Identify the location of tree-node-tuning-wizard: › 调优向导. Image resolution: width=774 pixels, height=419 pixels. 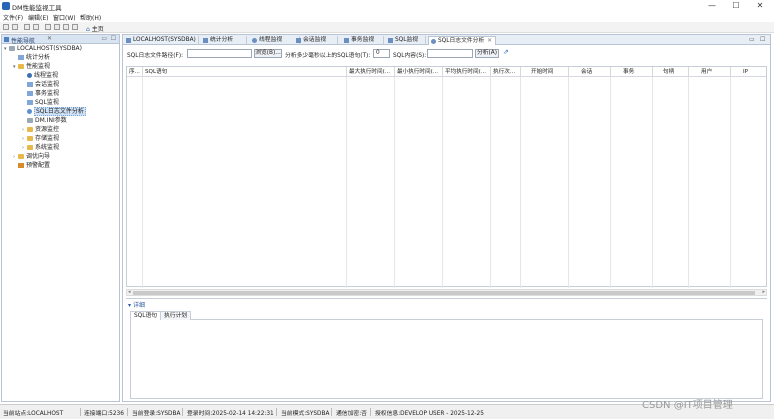
(31, 157).